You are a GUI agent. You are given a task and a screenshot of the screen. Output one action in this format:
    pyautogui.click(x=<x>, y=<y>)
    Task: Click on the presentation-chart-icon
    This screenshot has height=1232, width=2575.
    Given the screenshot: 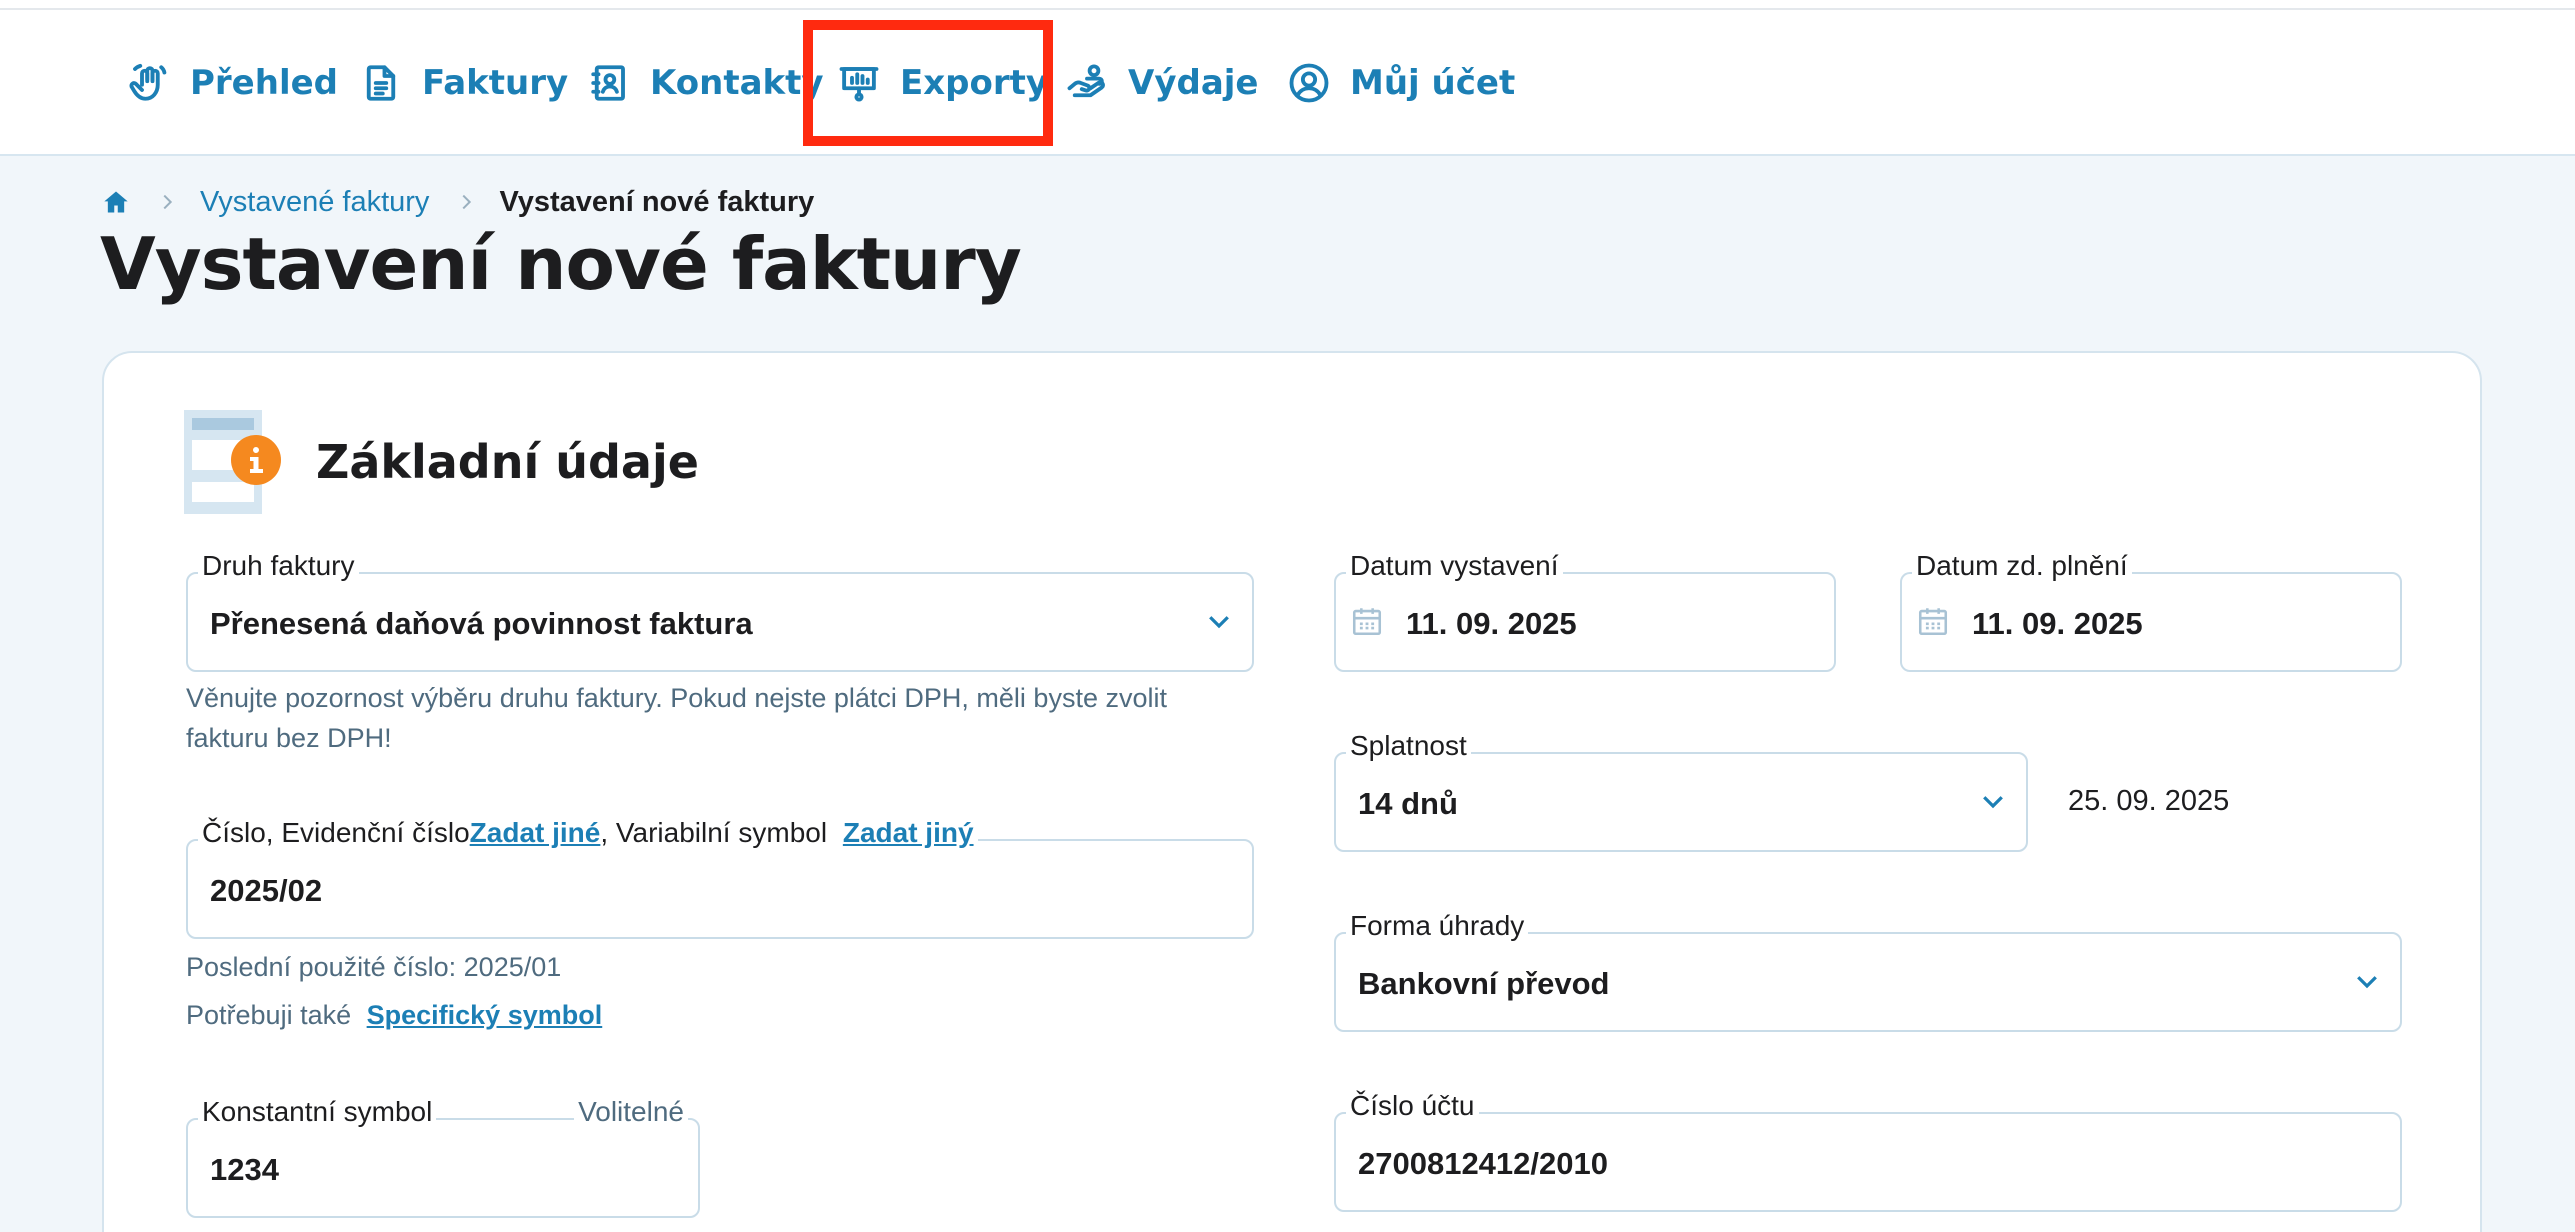 What is the action you would take?
    pyautogui.click(x=859, y=84)
    